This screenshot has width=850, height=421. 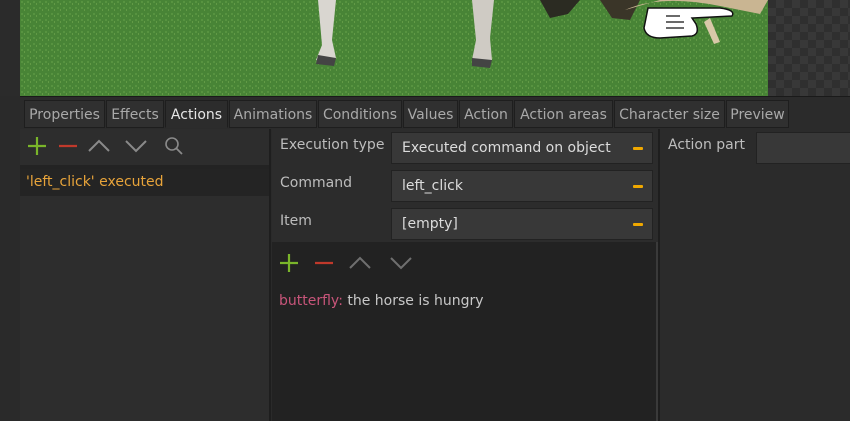 What do you see at coordinates (432, 186) in the screenshot?
I see `command-value: left_click` at bounding box center [432, 186].